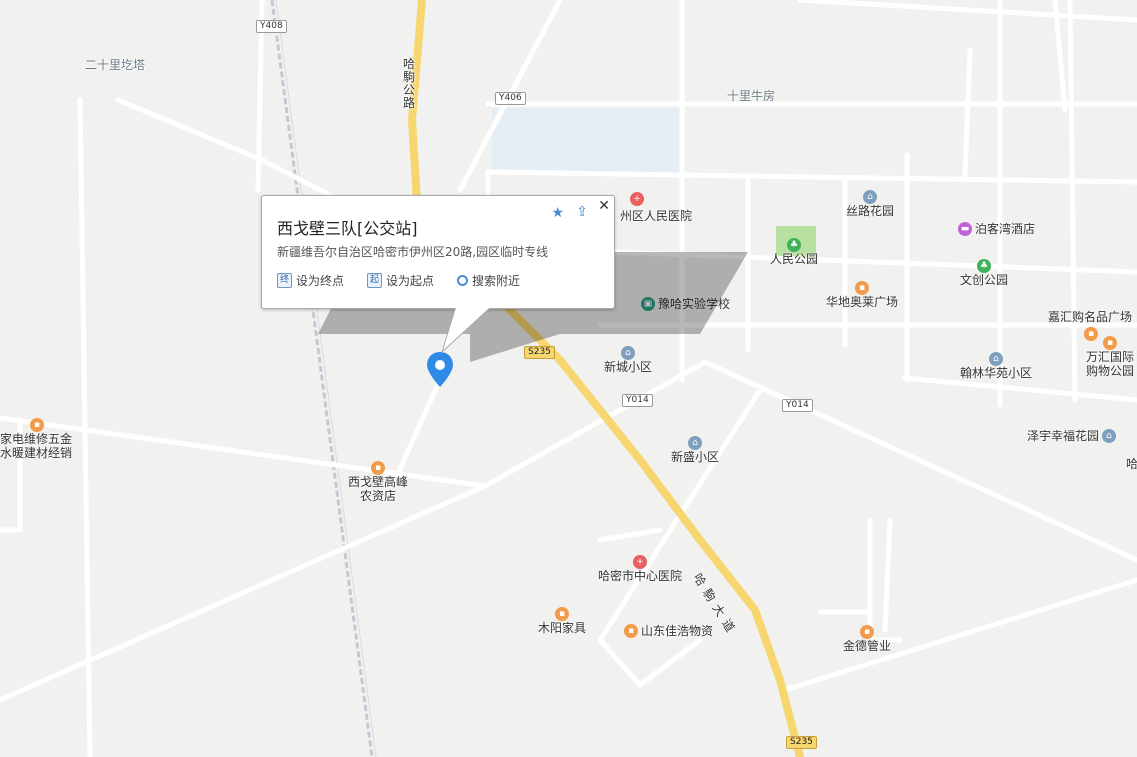  What do you see at coordinates (284, 280) in the screenshot?
I see `end-icon: 终` at bounding box center [284, 280].